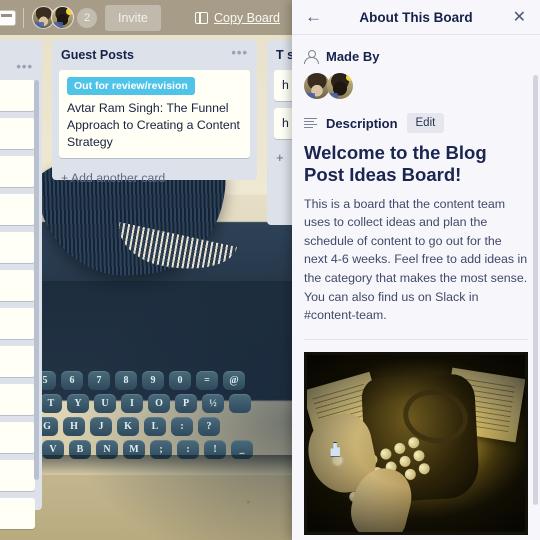  Describe the element at coordinates (17, 323) in the screenshot. I see `list-item: a` at that location.